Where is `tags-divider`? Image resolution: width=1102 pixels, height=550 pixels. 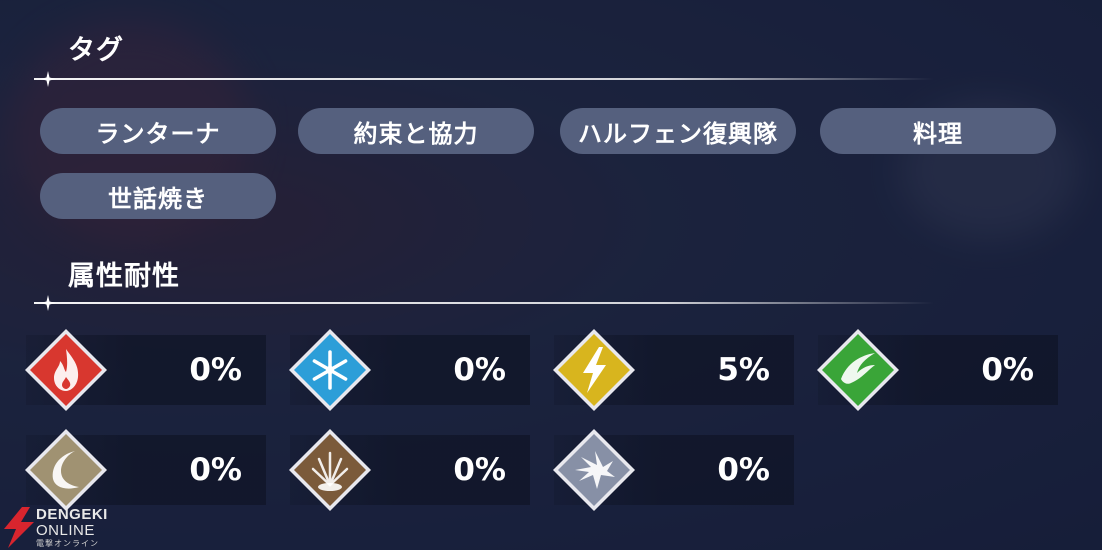
tags-divider is located at coordinates (484, 79).